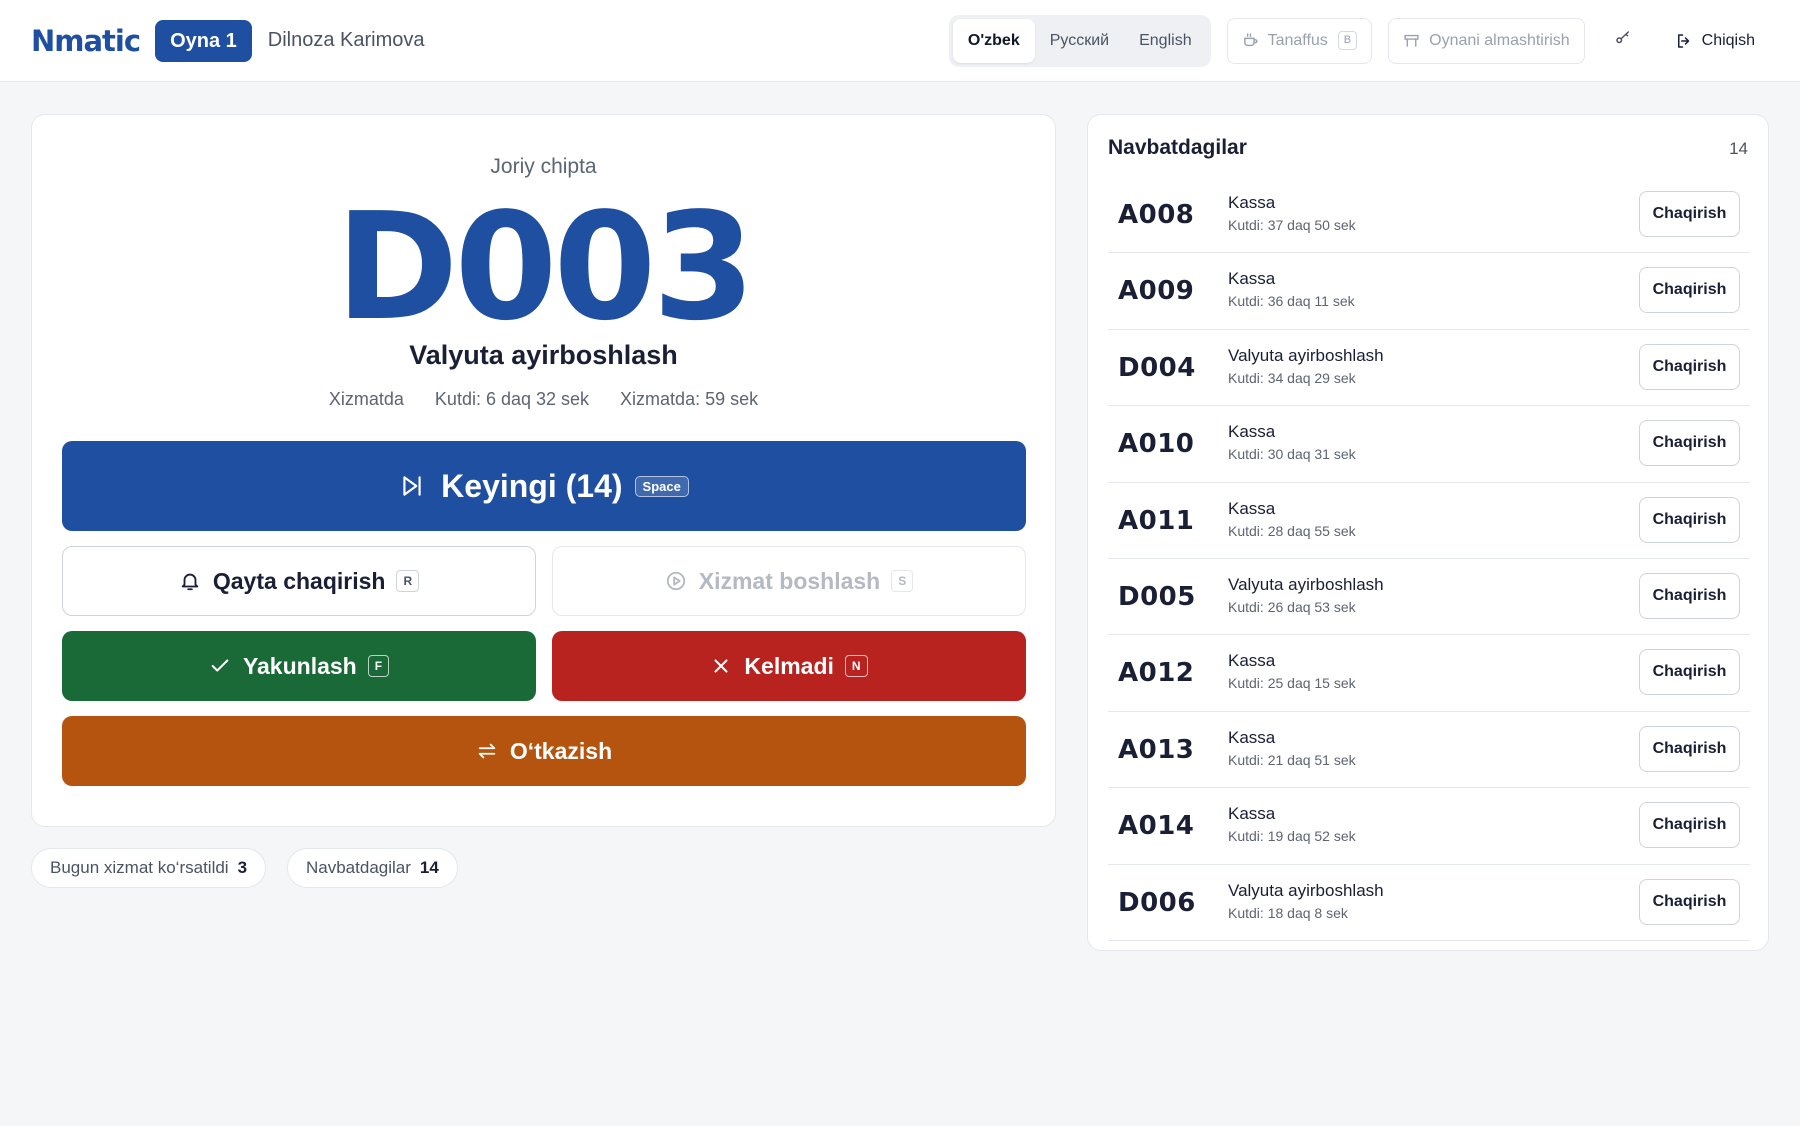 The height and width of the screenshot is (1126, 1800). What do you see at coordinates (242, 867) in the screenshot?
I see `served-today-value: 3` at bounding box center [242, 867].